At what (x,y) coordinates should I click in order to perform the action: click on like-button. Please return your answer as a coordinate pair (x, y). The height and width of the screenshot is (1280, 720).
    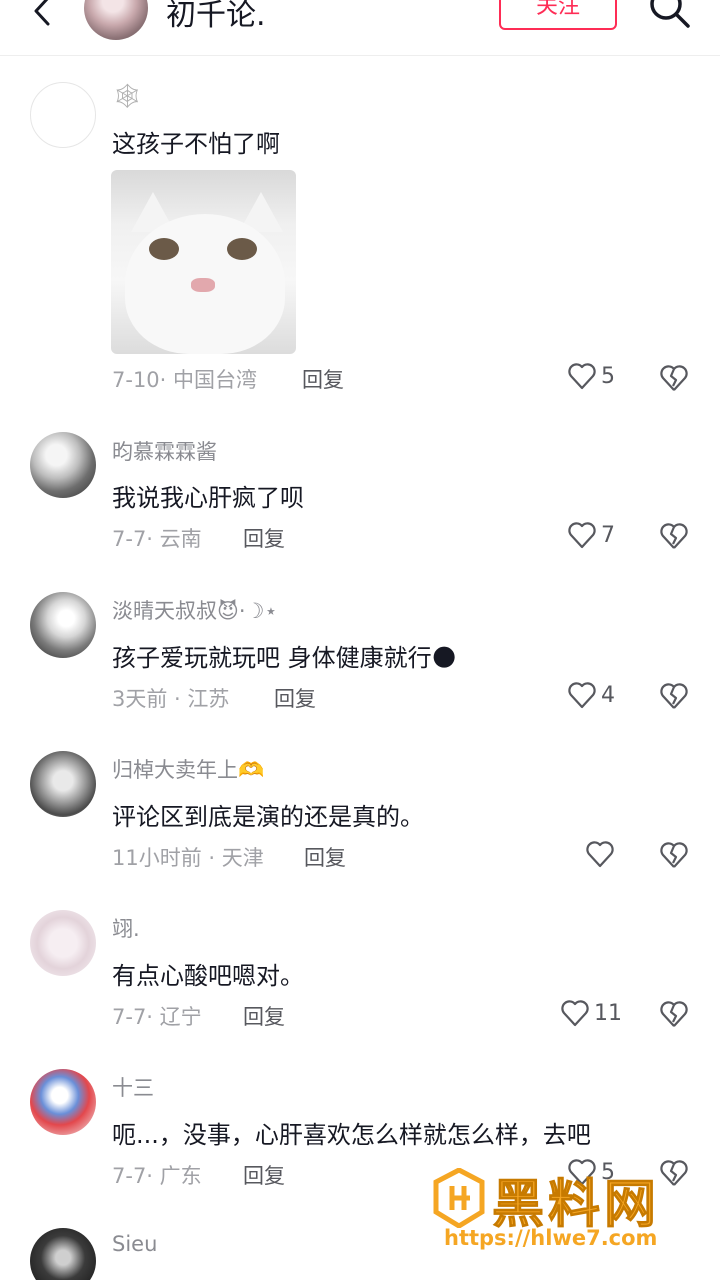
    Looking at the image, I should click on (602, 854).